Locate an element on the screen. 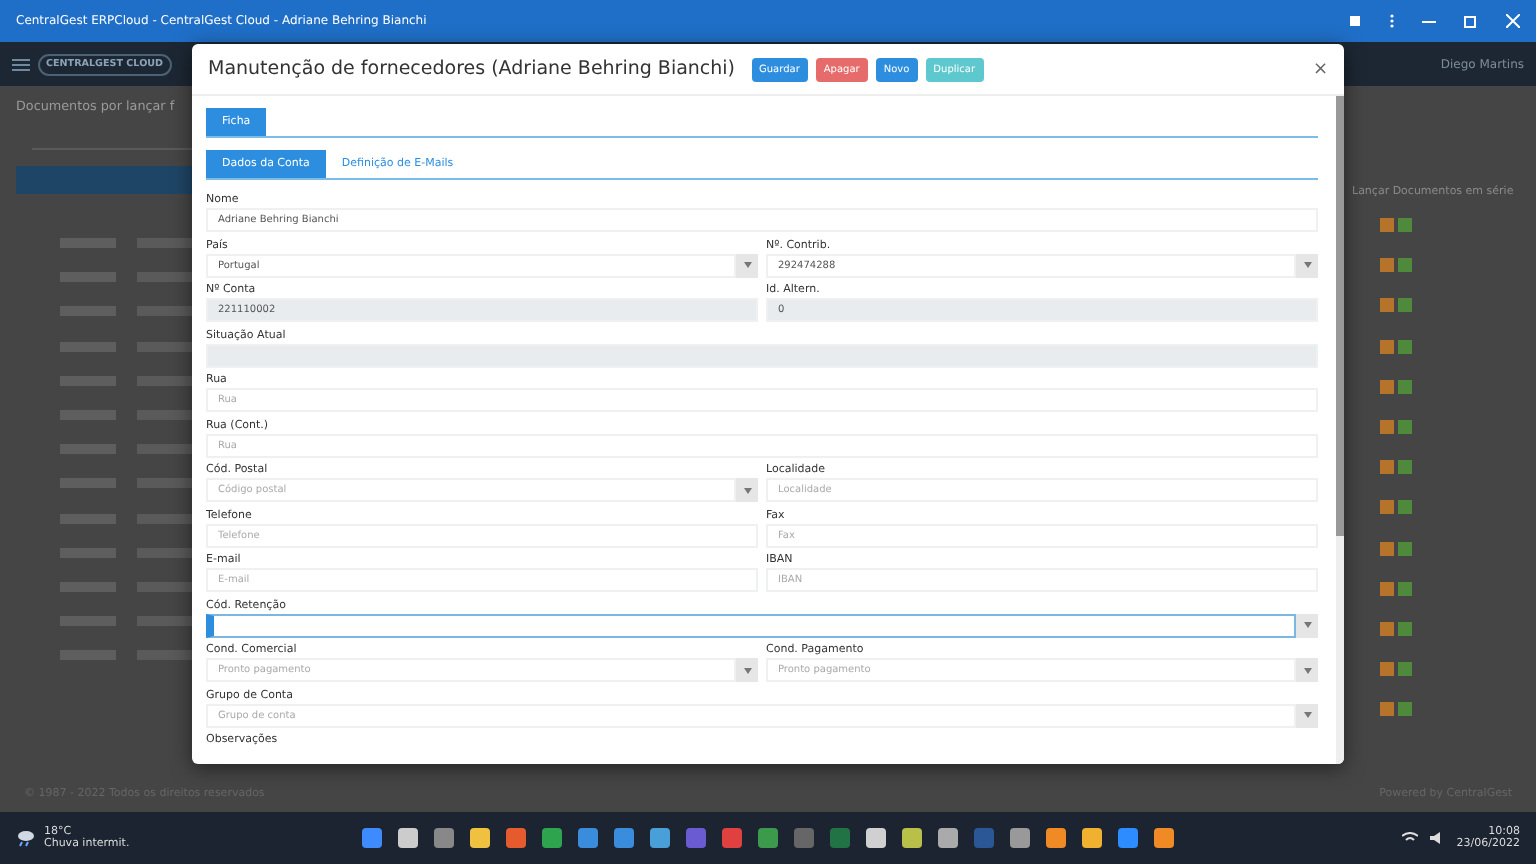 The height and width of the screenshot is (864, 1536). menu-icon is located at coordinates (21, 64).